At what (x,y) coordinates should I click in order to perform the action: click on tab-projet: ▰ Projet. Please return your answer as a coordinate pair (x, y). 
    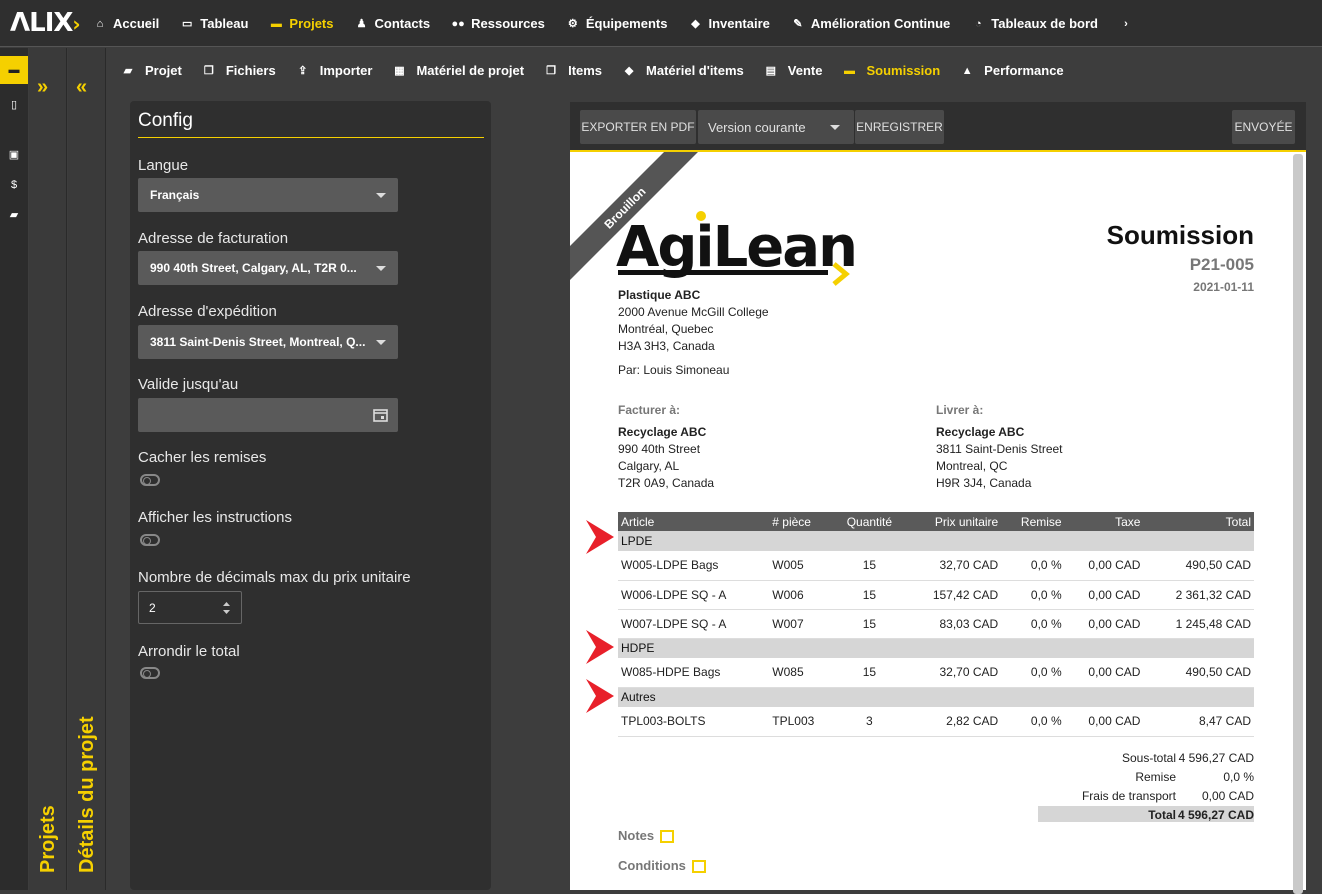
    Looking at the image, I should click on (151, 70).